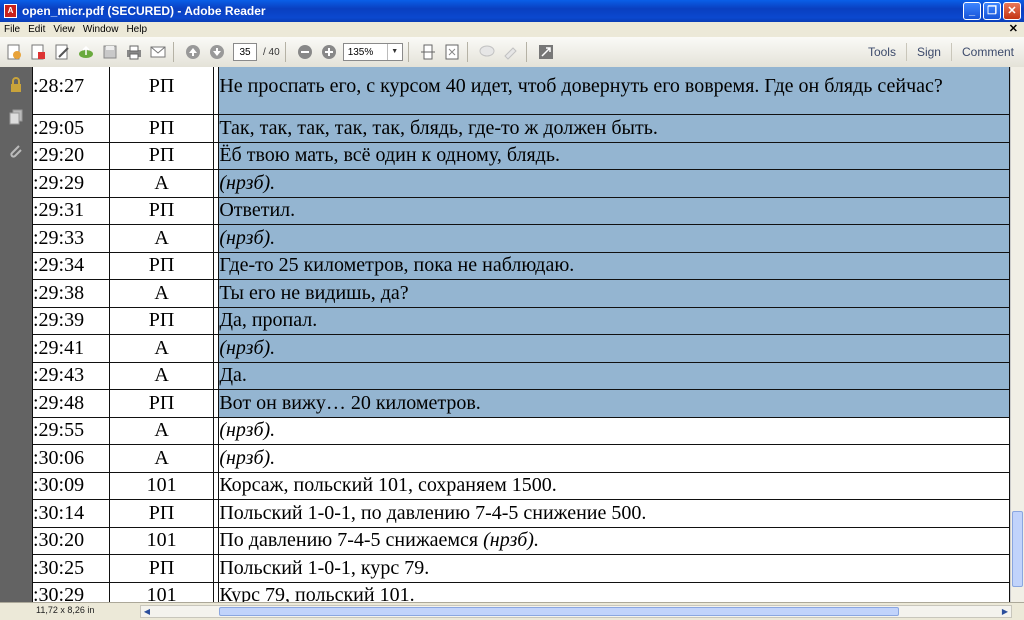 The image size is (1024, 620). I want to click on pages-icon, so click(16, 117).